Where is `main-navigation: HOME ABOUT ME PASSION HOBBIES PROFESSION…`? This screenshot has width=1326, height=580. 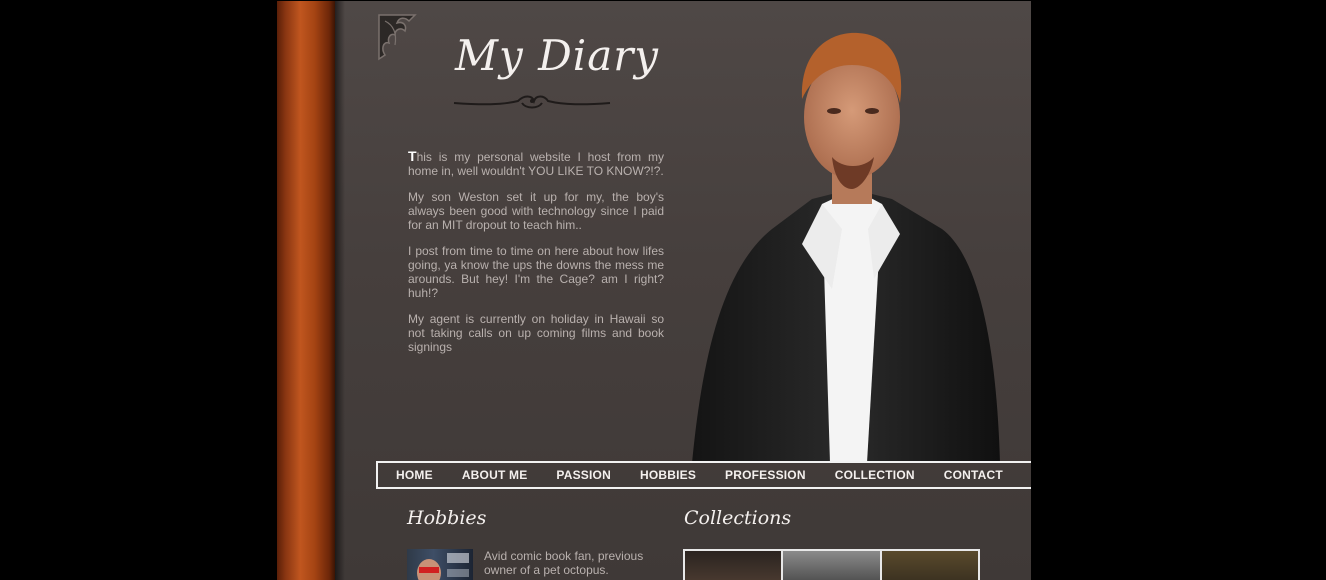
main-navigation: HOME ABOUT ME PASSION HOBBIES PROFESSION… is located at coordinates (703, 475).